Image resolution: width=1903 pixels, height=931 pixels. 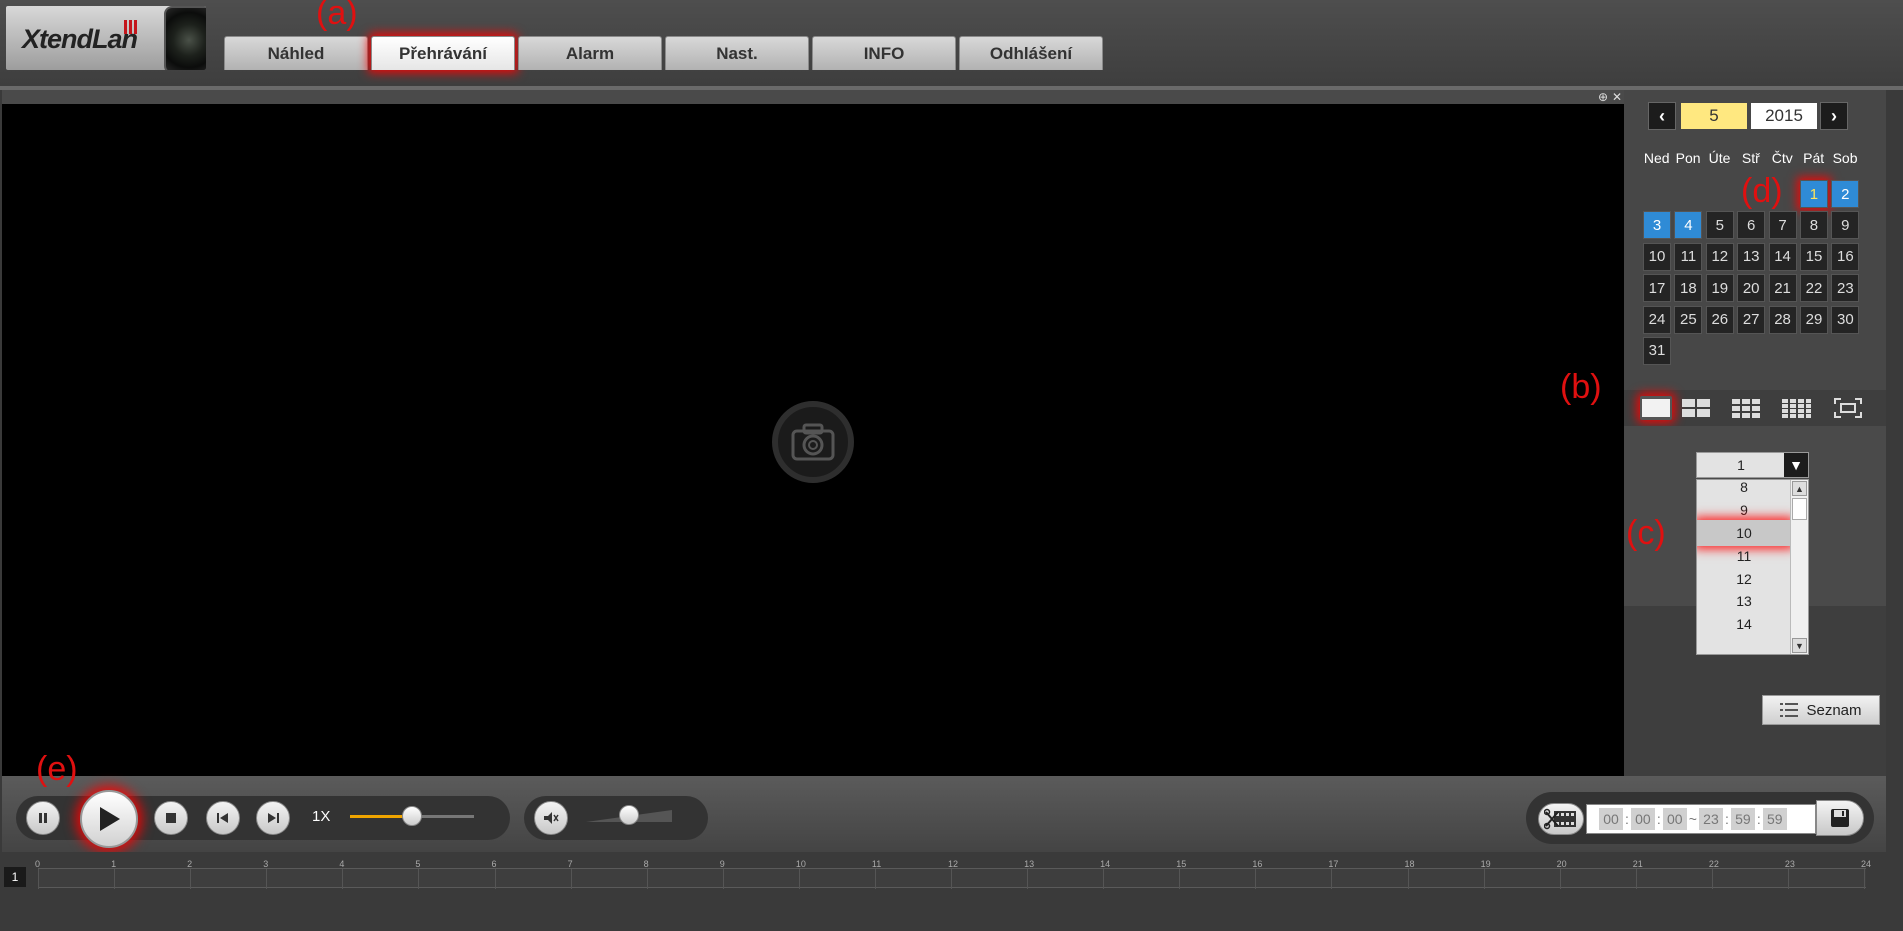 I want to click on start-hour: 00, so click(x=1611, y=819).